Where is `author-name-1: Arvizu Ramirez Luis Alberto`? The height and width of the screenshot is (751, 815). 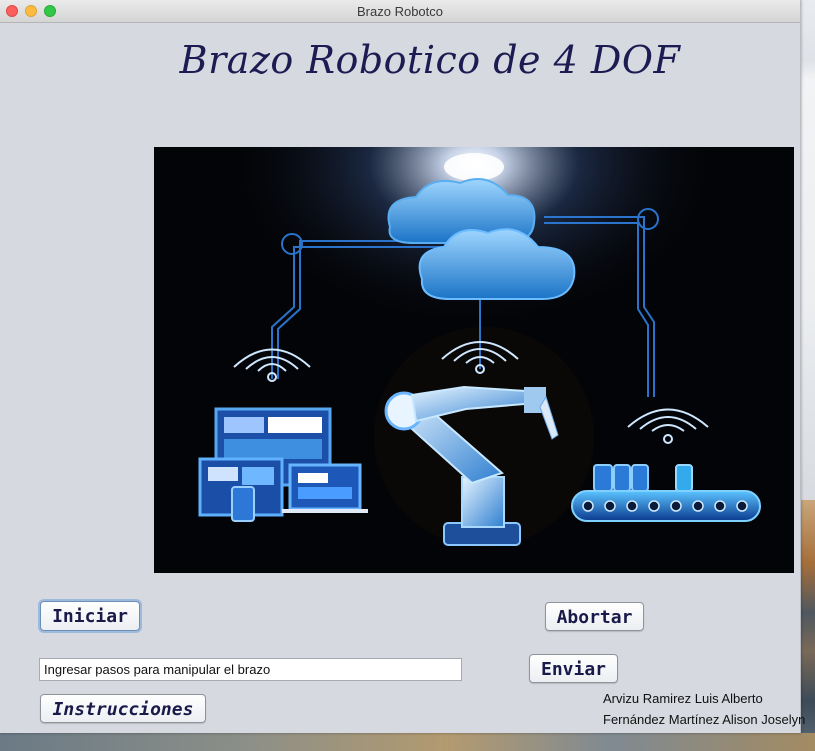 author-name-1: Arvizu Ramirez Luis Alberto is located at coordinates (683, 698).